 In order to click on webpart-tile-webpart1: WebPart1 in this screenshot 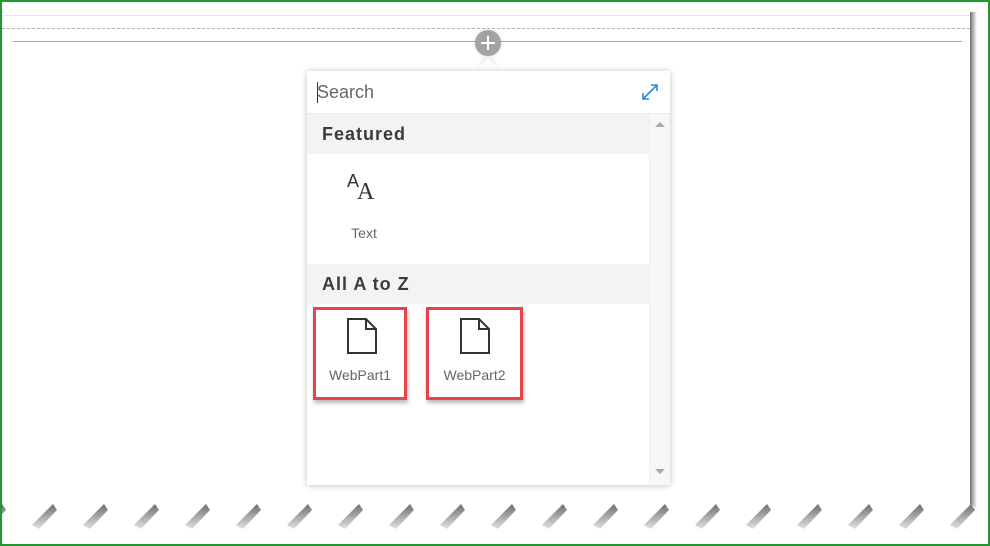, I will do `click(360, 353)`.